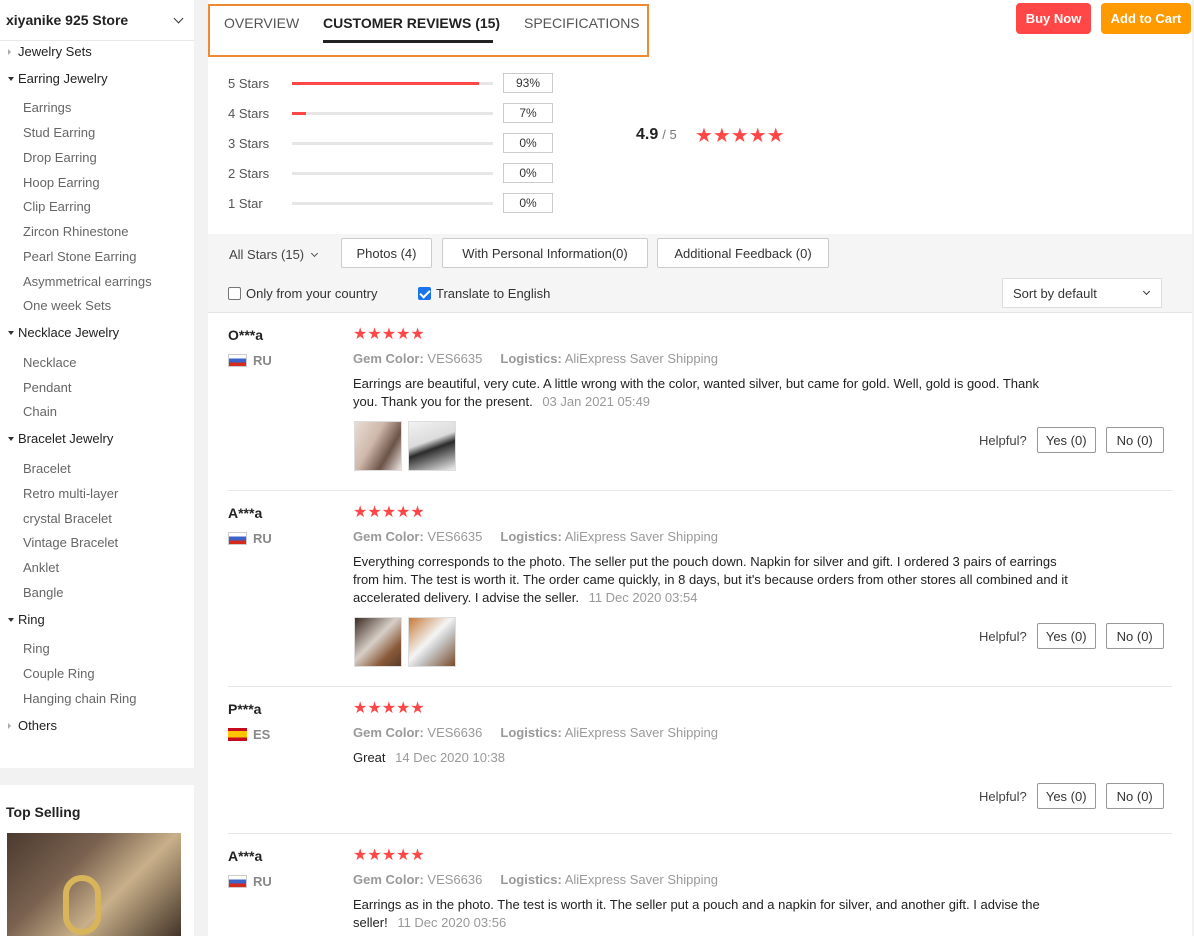  What do you see at coordinates (312, 293) in the screenshot?
I see `only-country-label: Only from your country` at bounding box center [312, 293].